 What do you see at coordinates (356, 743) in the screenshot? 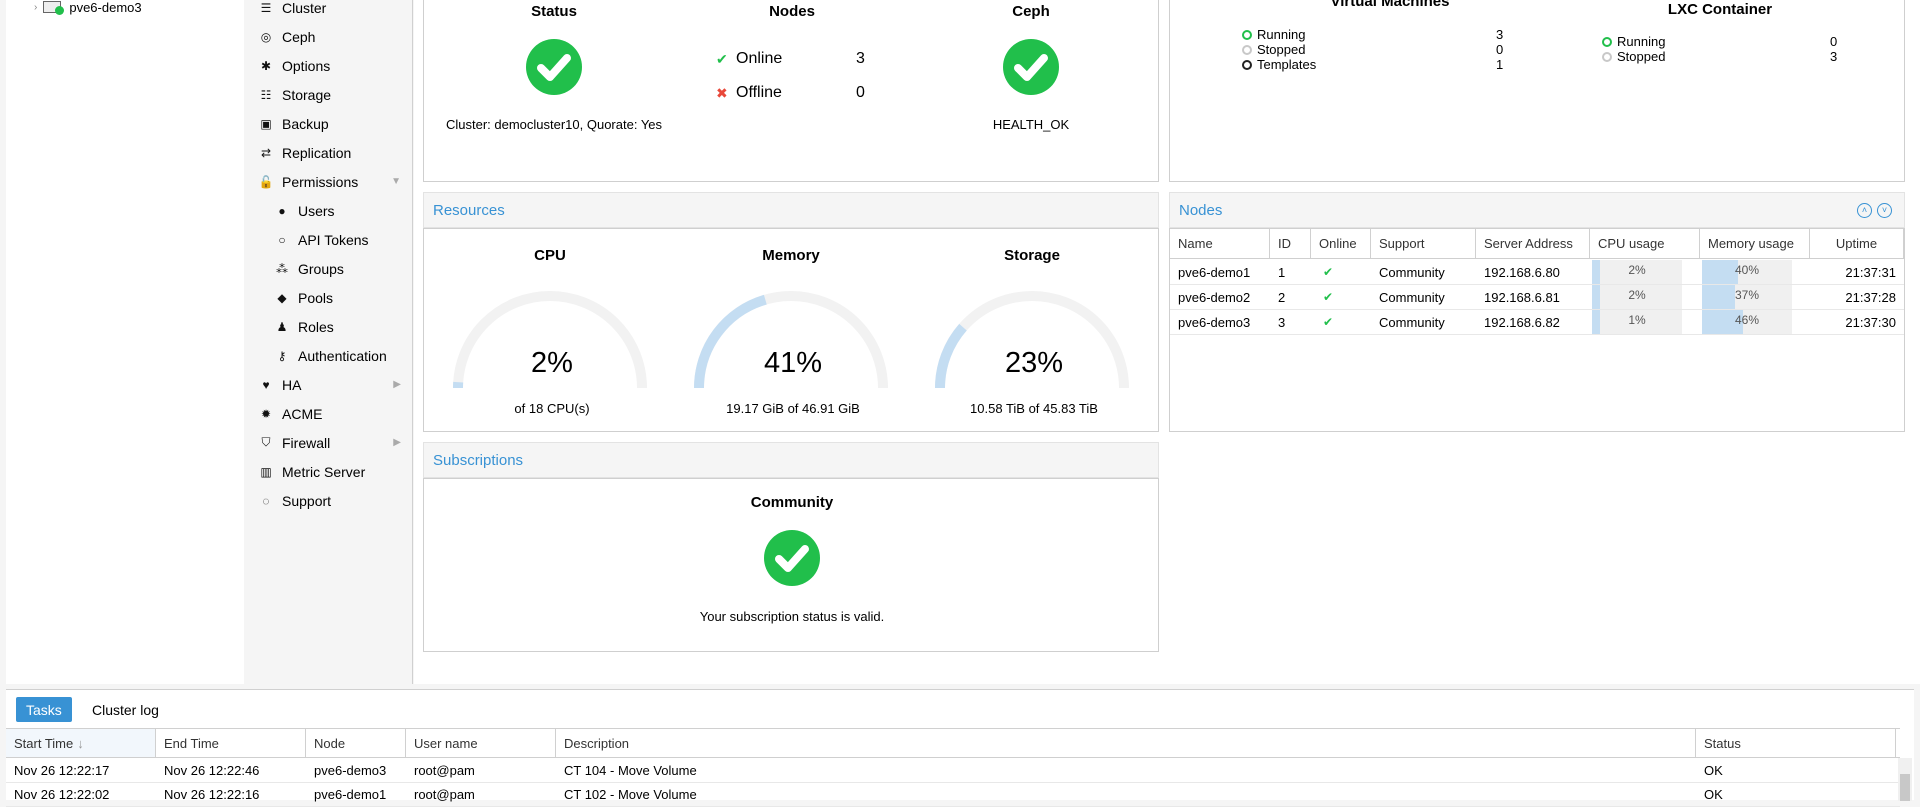
I see `column-header-node: Node` at bounding box center [356, 743].